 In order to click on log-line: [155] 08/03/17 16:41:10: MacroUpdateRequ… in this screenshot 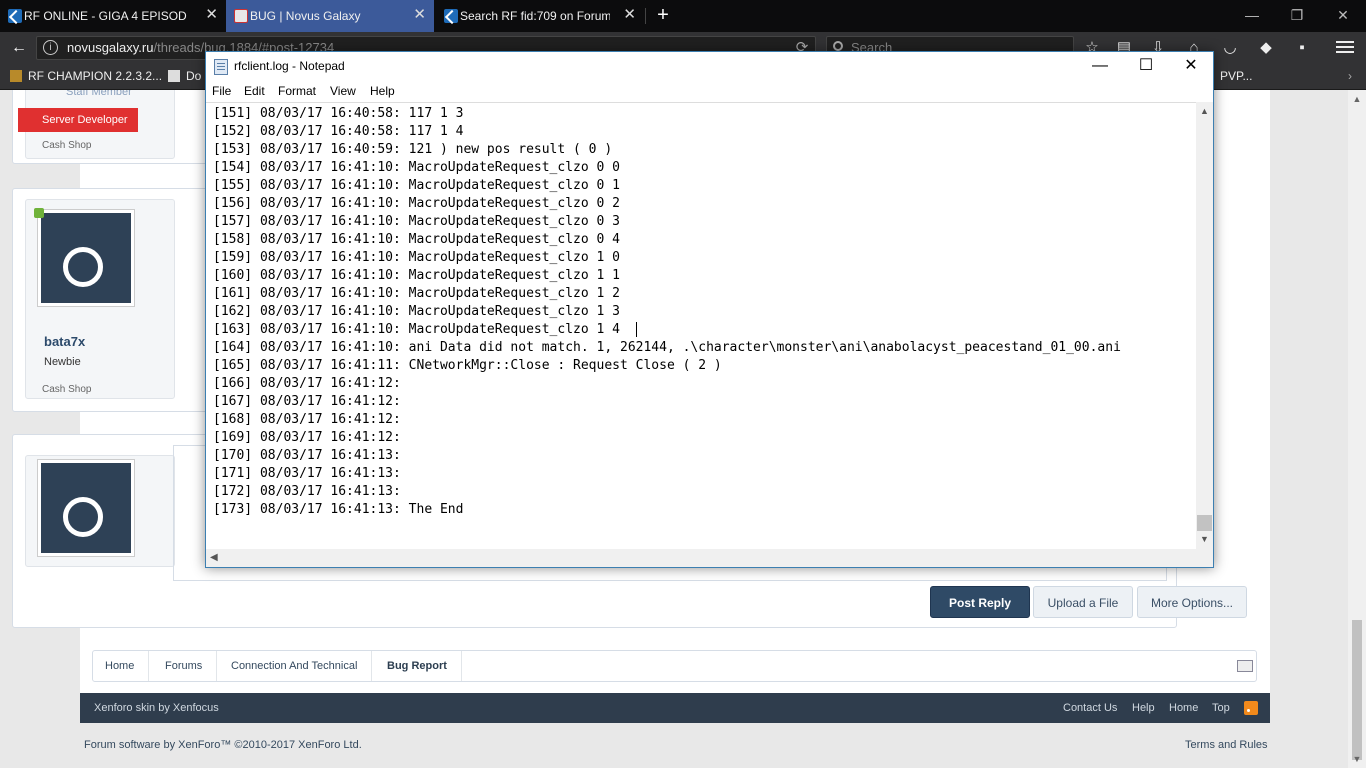, I will do `click(416, 185)`.